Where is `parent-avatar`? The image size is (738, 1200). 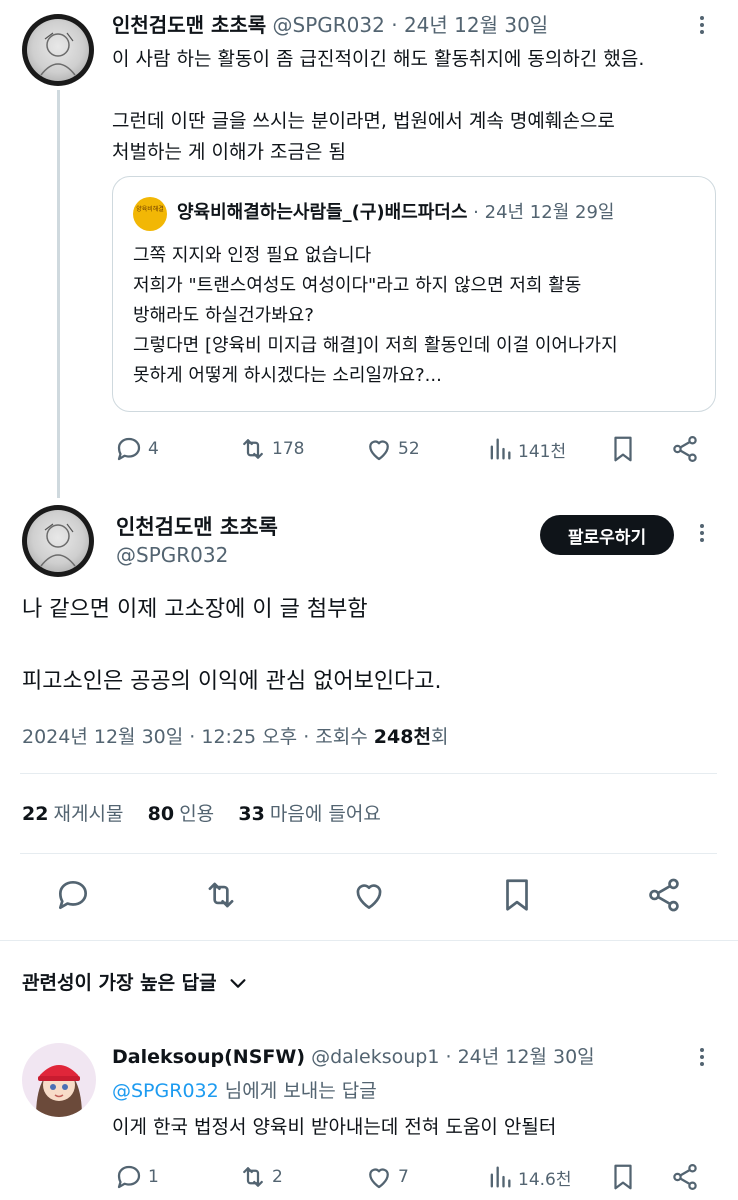 parent-avatar is located at coordinates (58, 50).